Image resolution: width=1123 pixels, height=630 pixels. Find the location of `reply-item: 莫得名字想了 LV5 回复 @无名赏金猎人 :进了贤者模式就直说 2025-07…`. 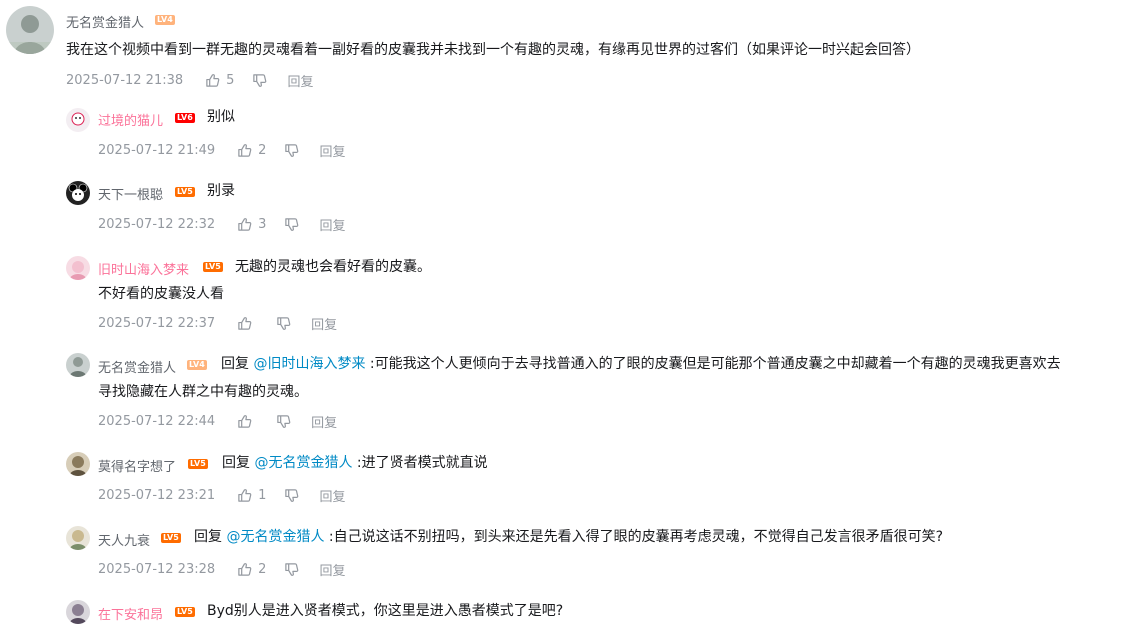

reply-item: 莫得名字想了 LV5 回复 @无名赏金猎人 :进了贤者模式就直说 2025-07… is located at coordinates (561, 481).